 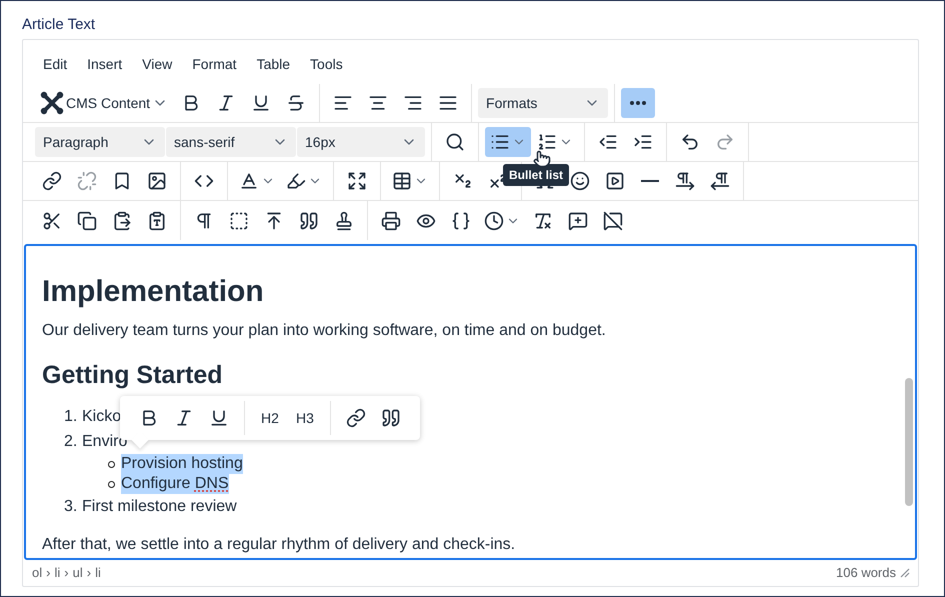 What do you see at coordinates (102, 417) in the screenshot?
I see `list-item: Kicko` at bounding box center [102, 417].